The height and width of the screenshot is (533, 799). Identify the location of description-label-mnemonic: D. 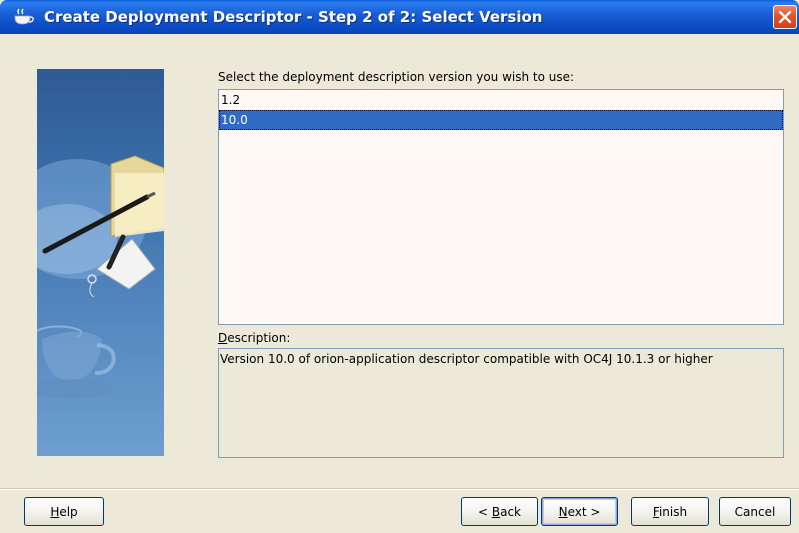
(223, 338).